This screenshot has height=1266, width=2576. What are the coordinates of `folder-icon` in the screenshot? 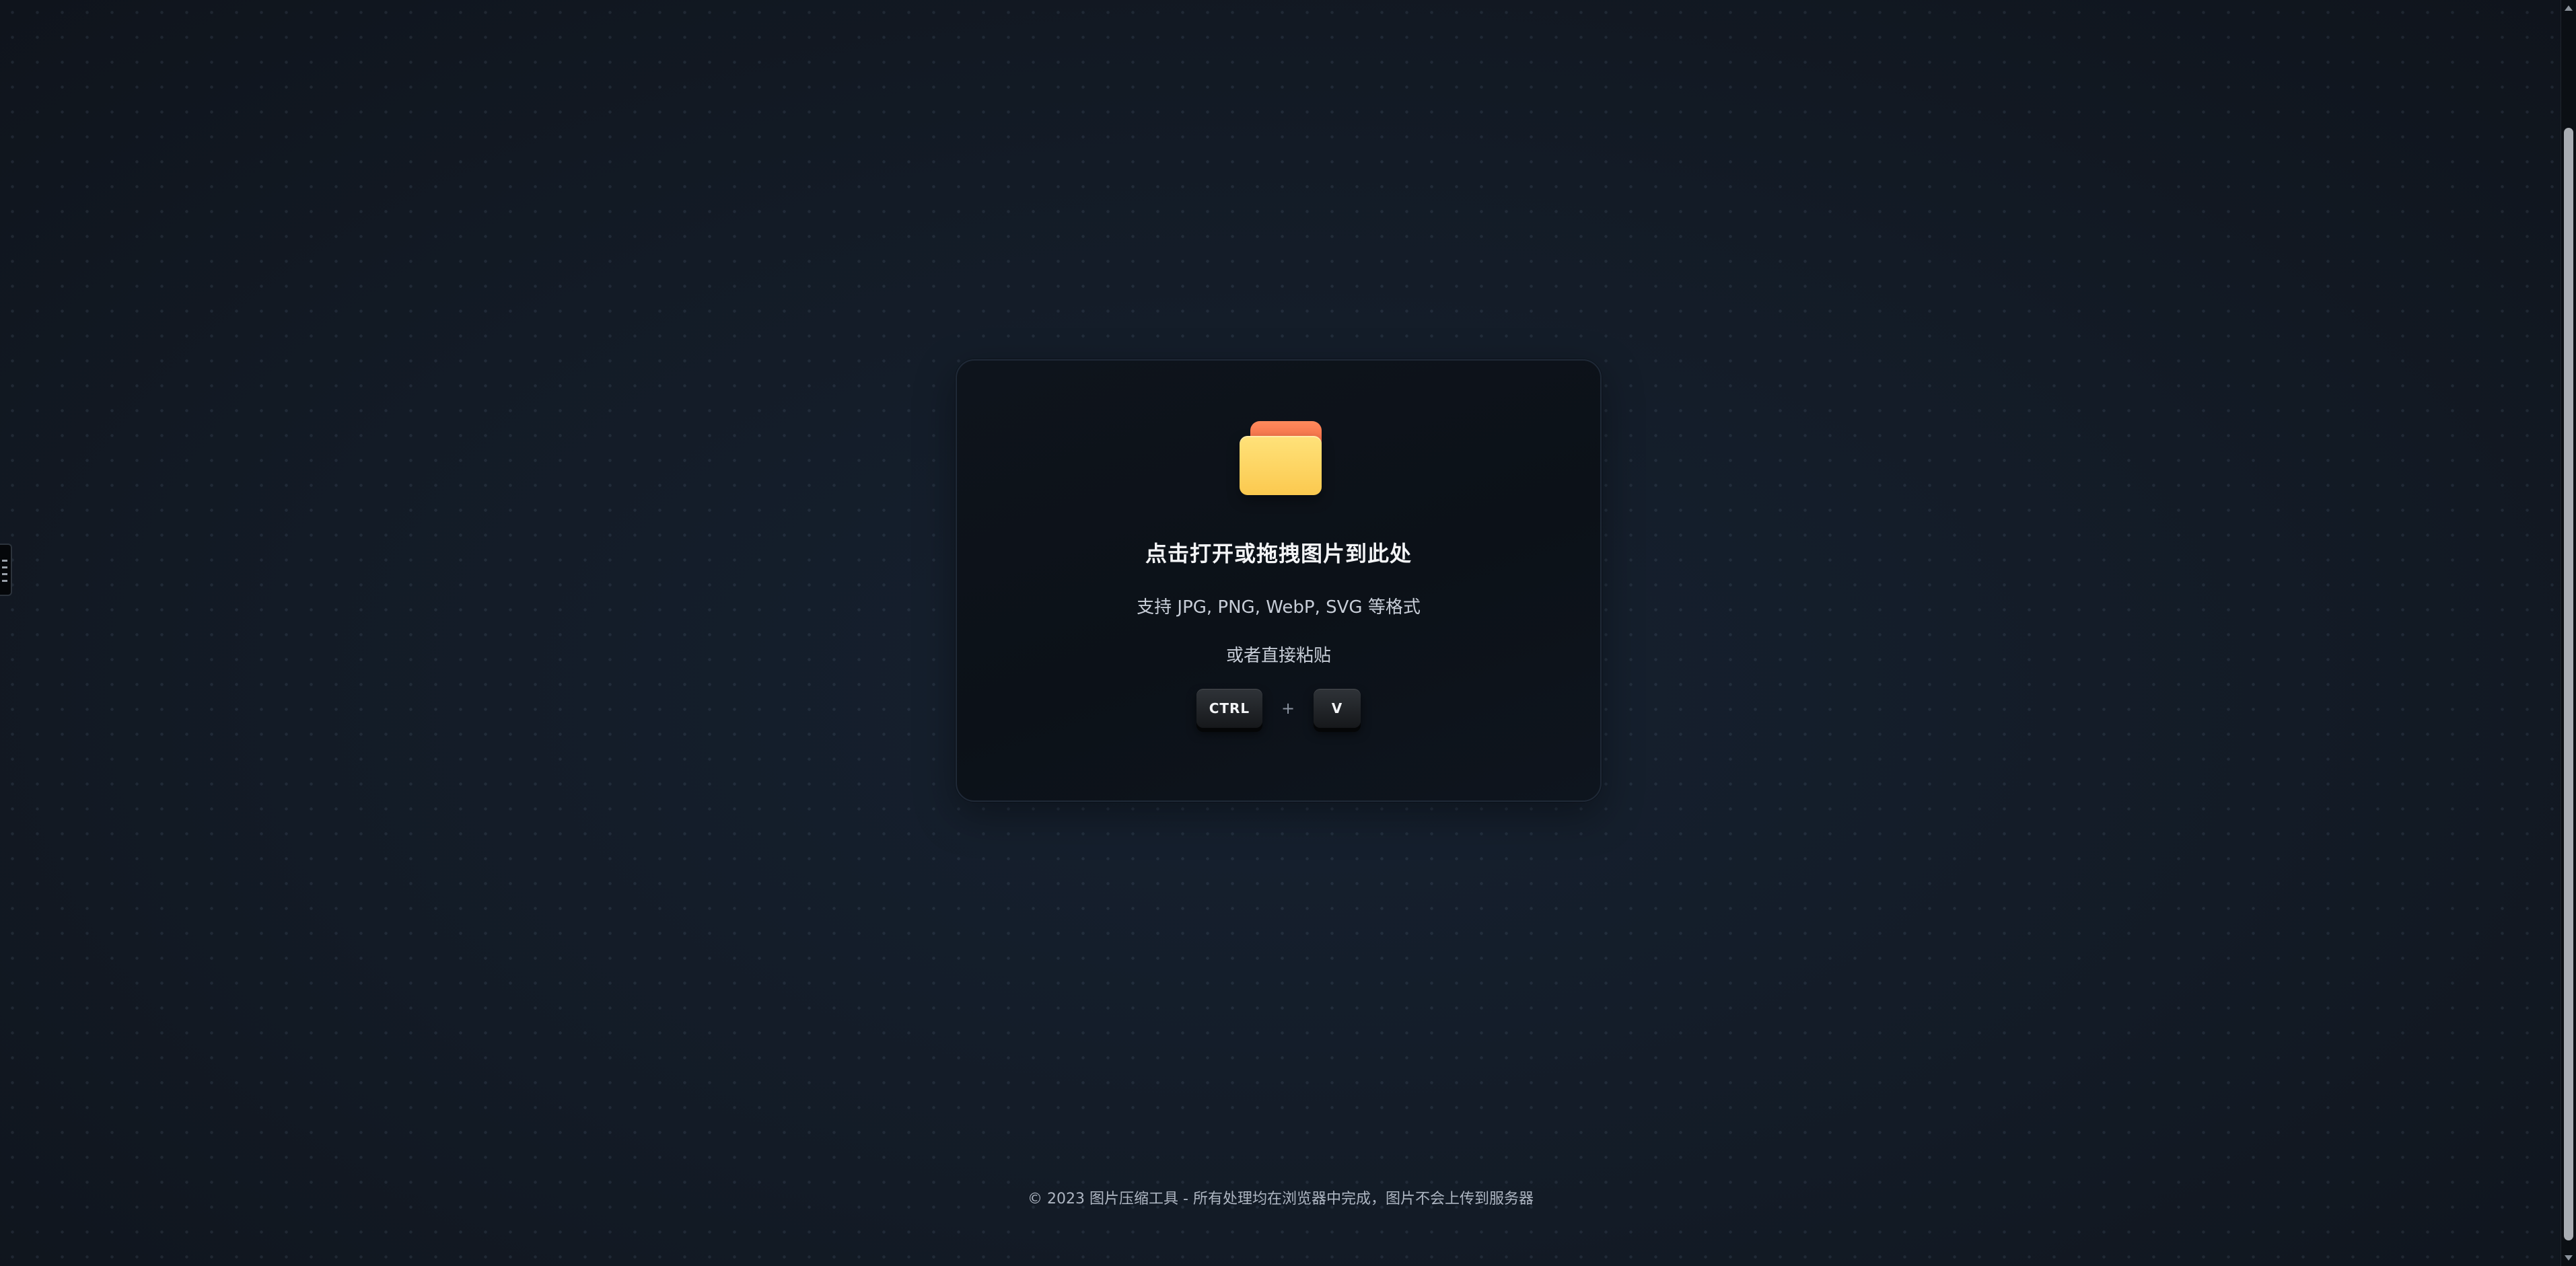 It's located at (1281, 458).